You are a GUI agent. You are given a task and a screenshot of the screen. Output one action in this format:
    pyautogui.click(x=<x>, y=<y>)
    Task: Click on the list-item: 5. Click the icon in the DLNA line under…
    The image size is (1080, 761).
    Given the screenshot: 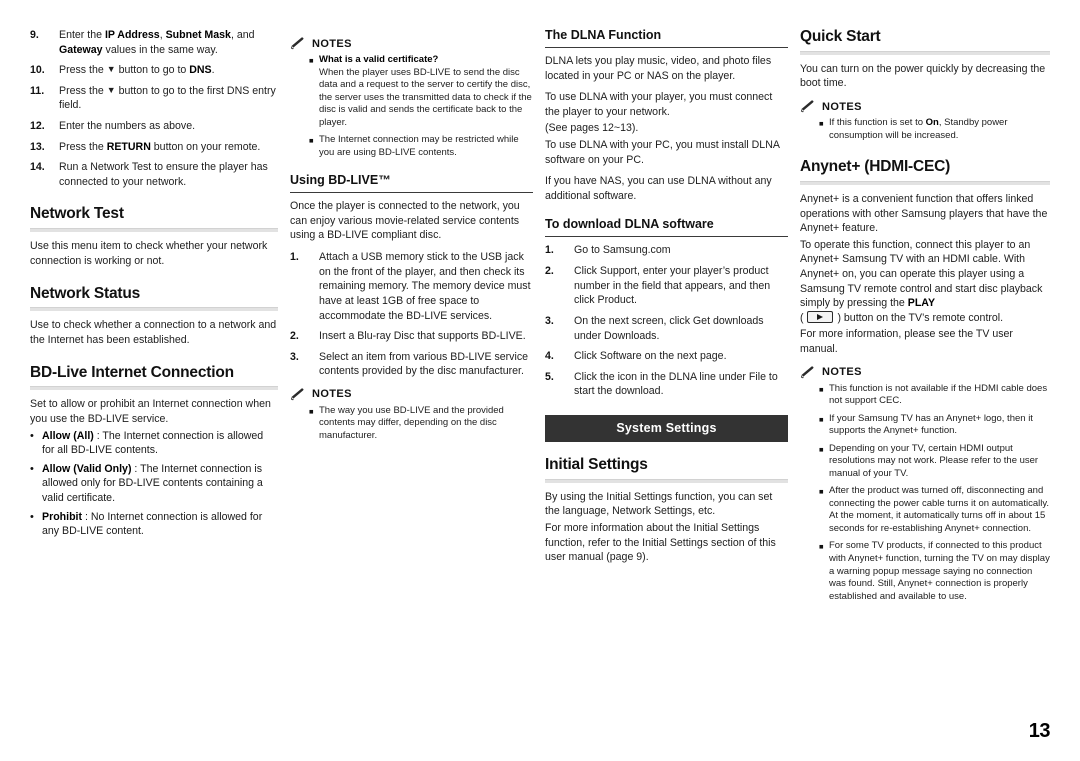 What is the action you would take?
    pyautogui.click(x=666, y=384)
    